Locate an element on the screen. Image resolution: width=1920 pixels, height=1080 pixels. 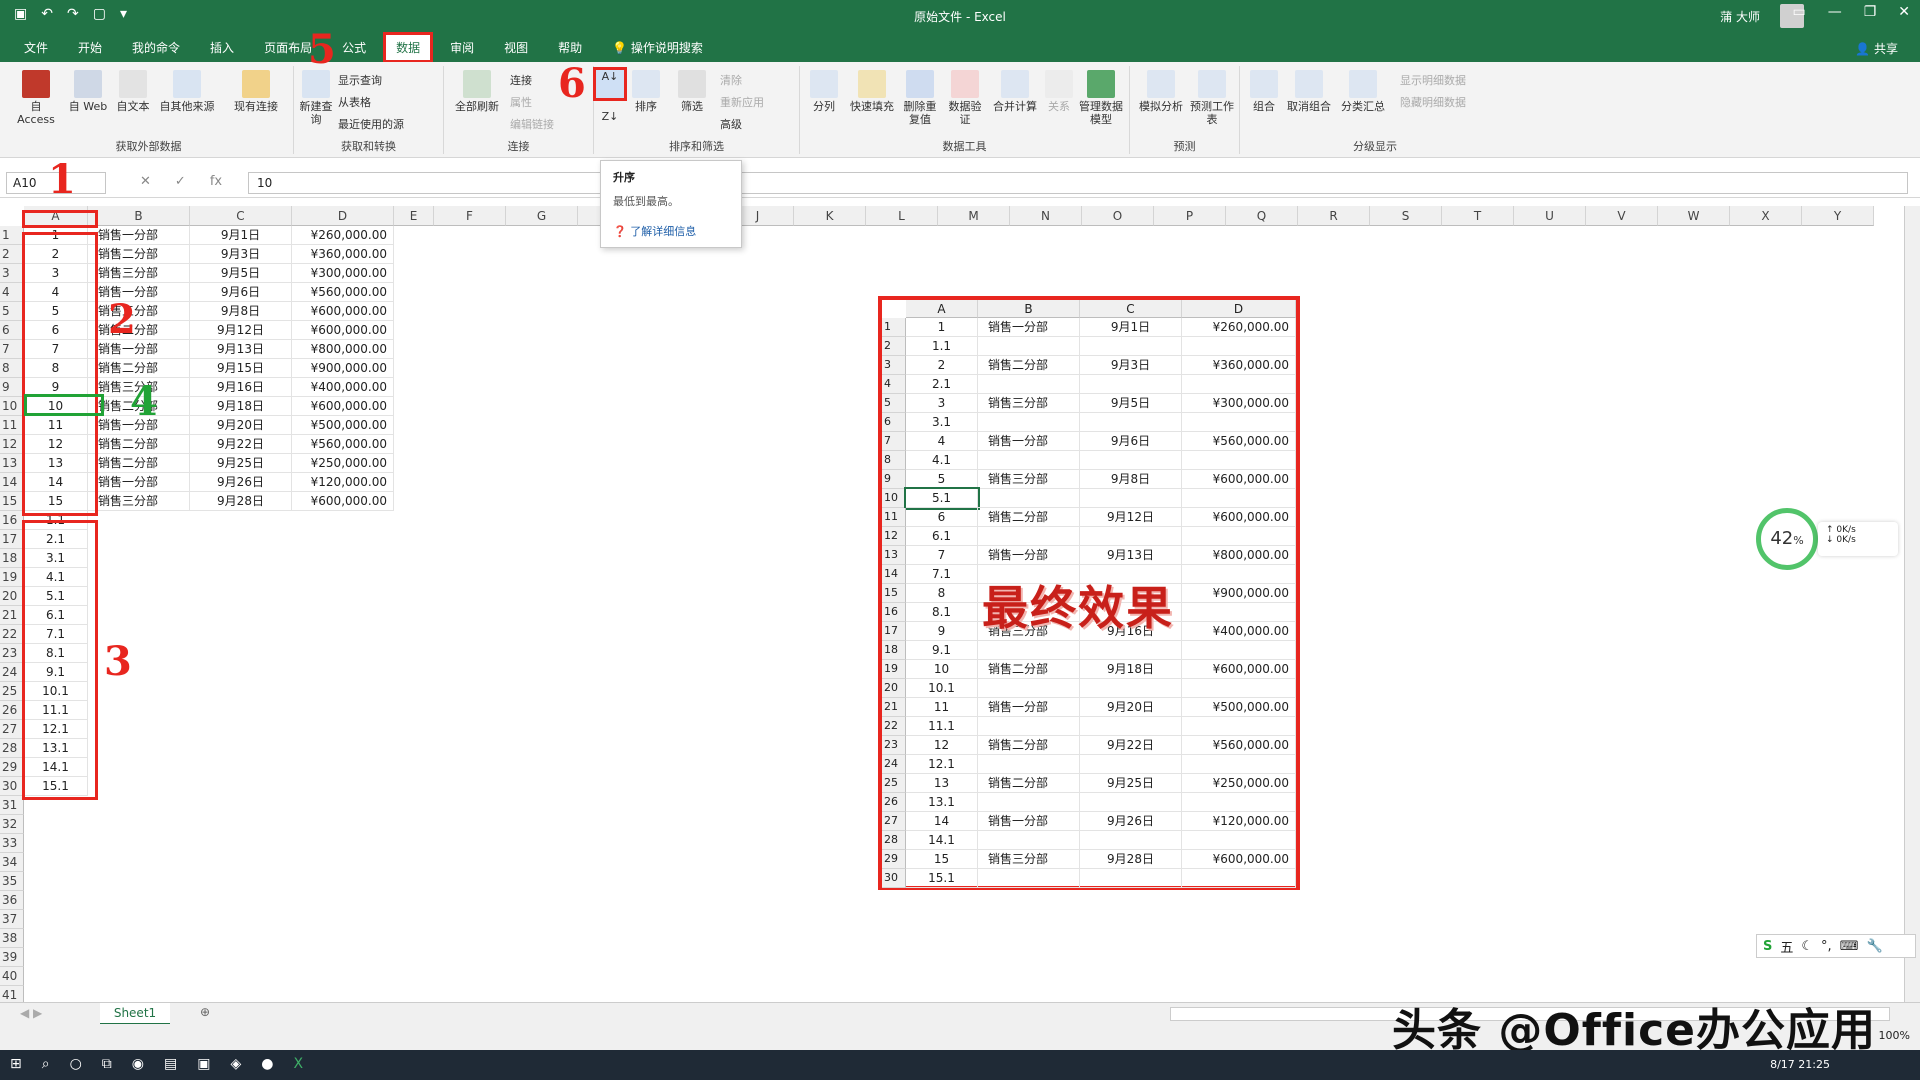
row-header: 25 is located at coordinates (12, 691).